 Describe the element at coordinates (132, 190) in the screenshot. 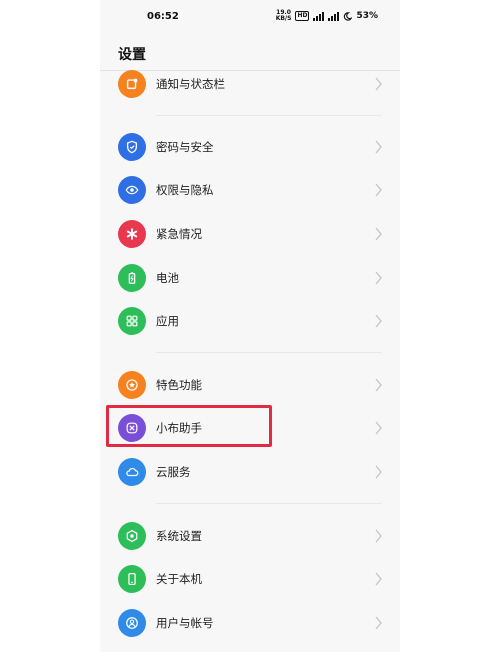

I see `eye-icon` at that location.